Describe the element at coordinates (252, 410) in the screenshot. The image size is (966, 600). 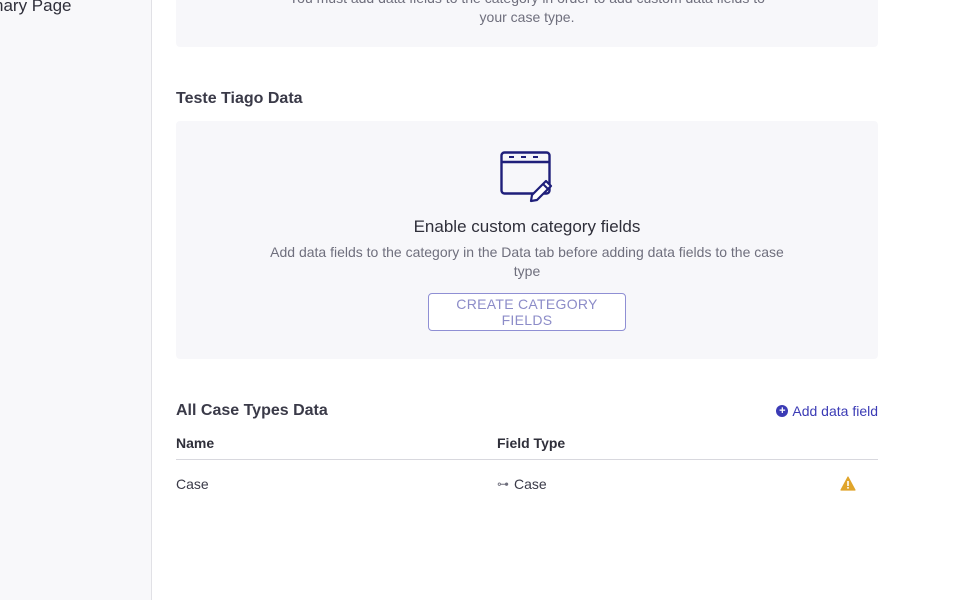
I see `case-types-section-title: All Case Types Data` at that location.